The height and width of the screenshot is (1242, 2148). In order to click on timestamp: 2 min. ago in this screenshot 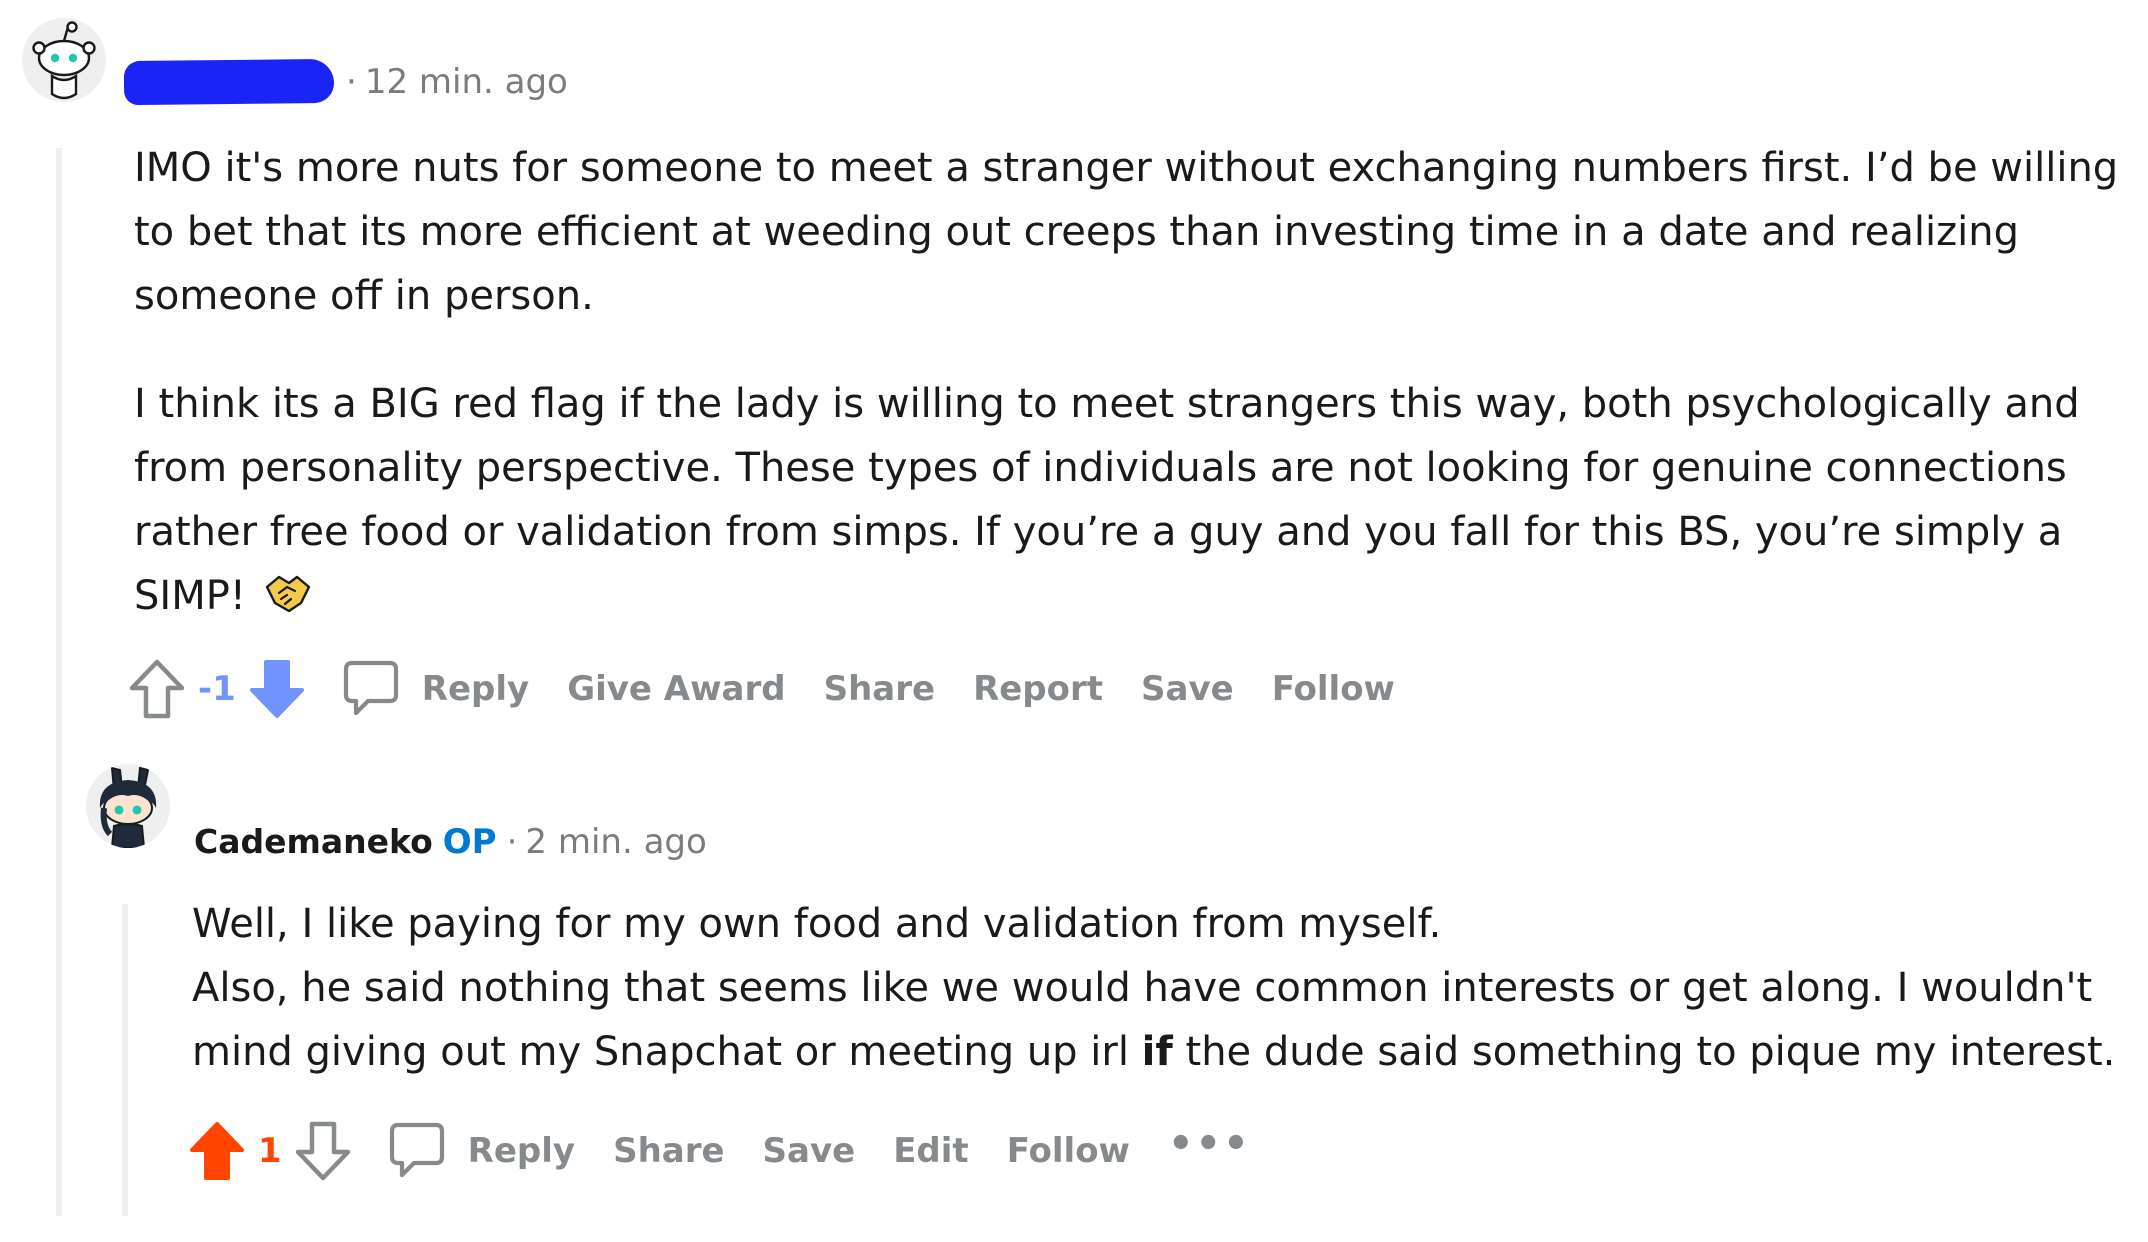, I will do `click(615, 842)`.